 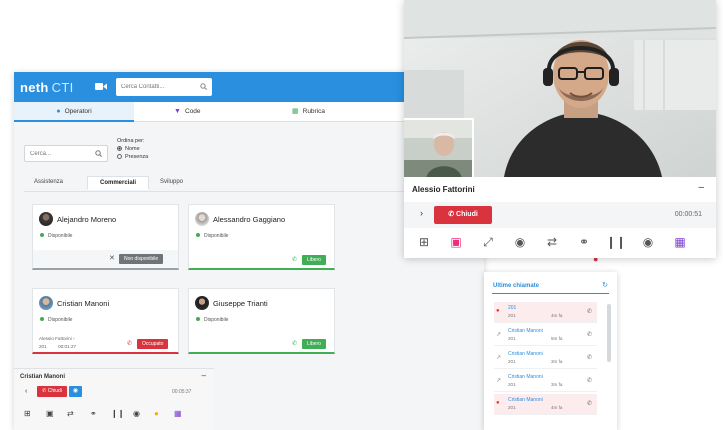 I want to click on group-tab-sales: Commerciali, so click(x=118, y=183).